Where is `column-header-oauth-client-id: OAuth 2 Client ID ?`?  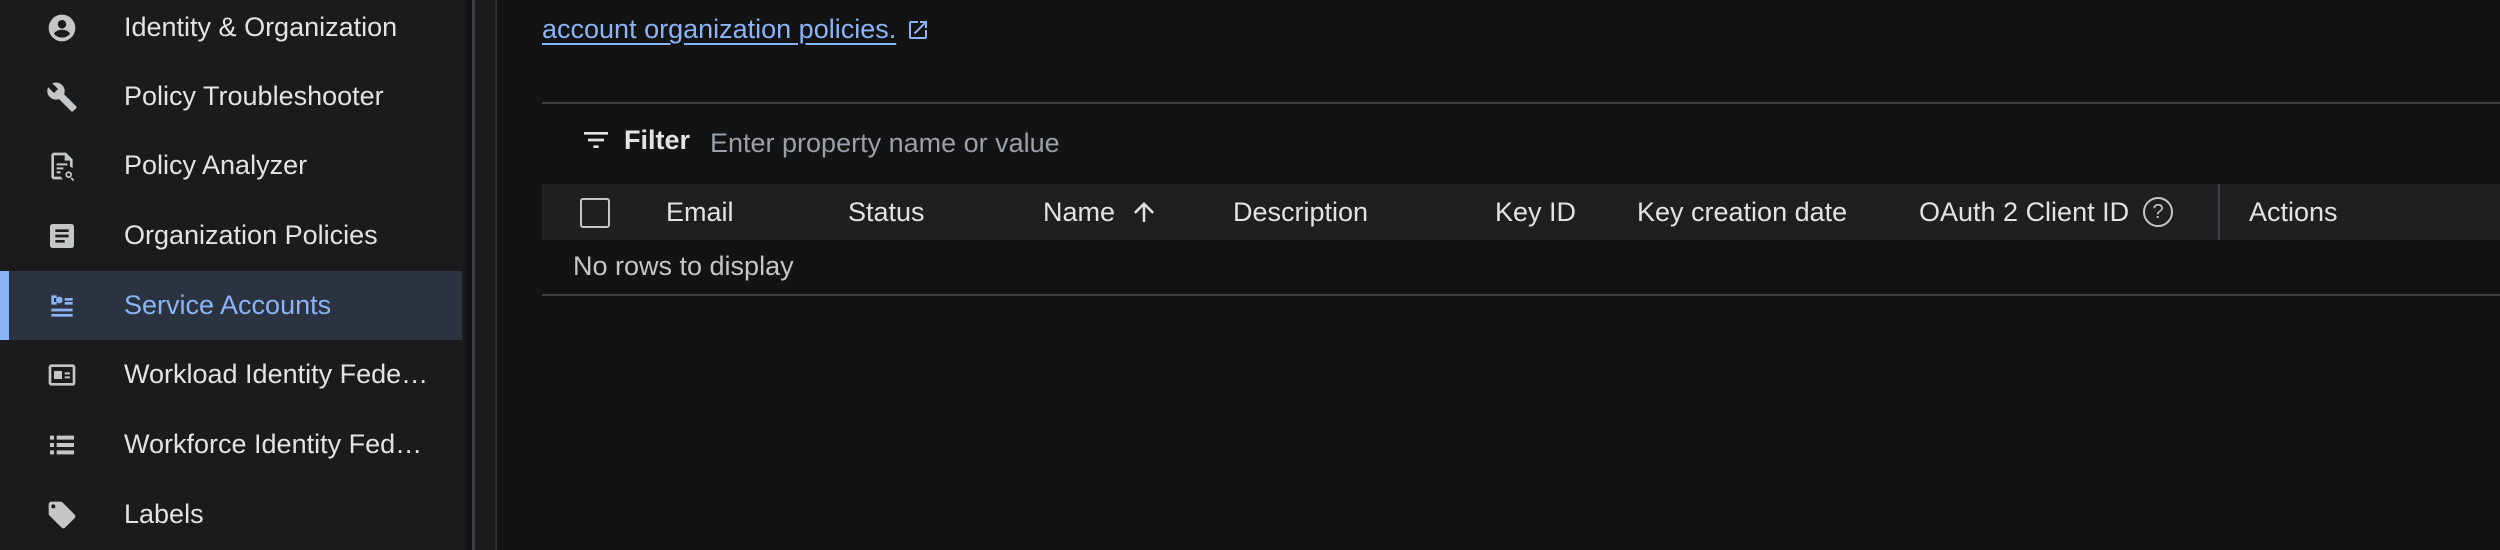
column-header-oauth-client-id: OAuth 2 Client ID ? is located at coordinates (2046, 212).